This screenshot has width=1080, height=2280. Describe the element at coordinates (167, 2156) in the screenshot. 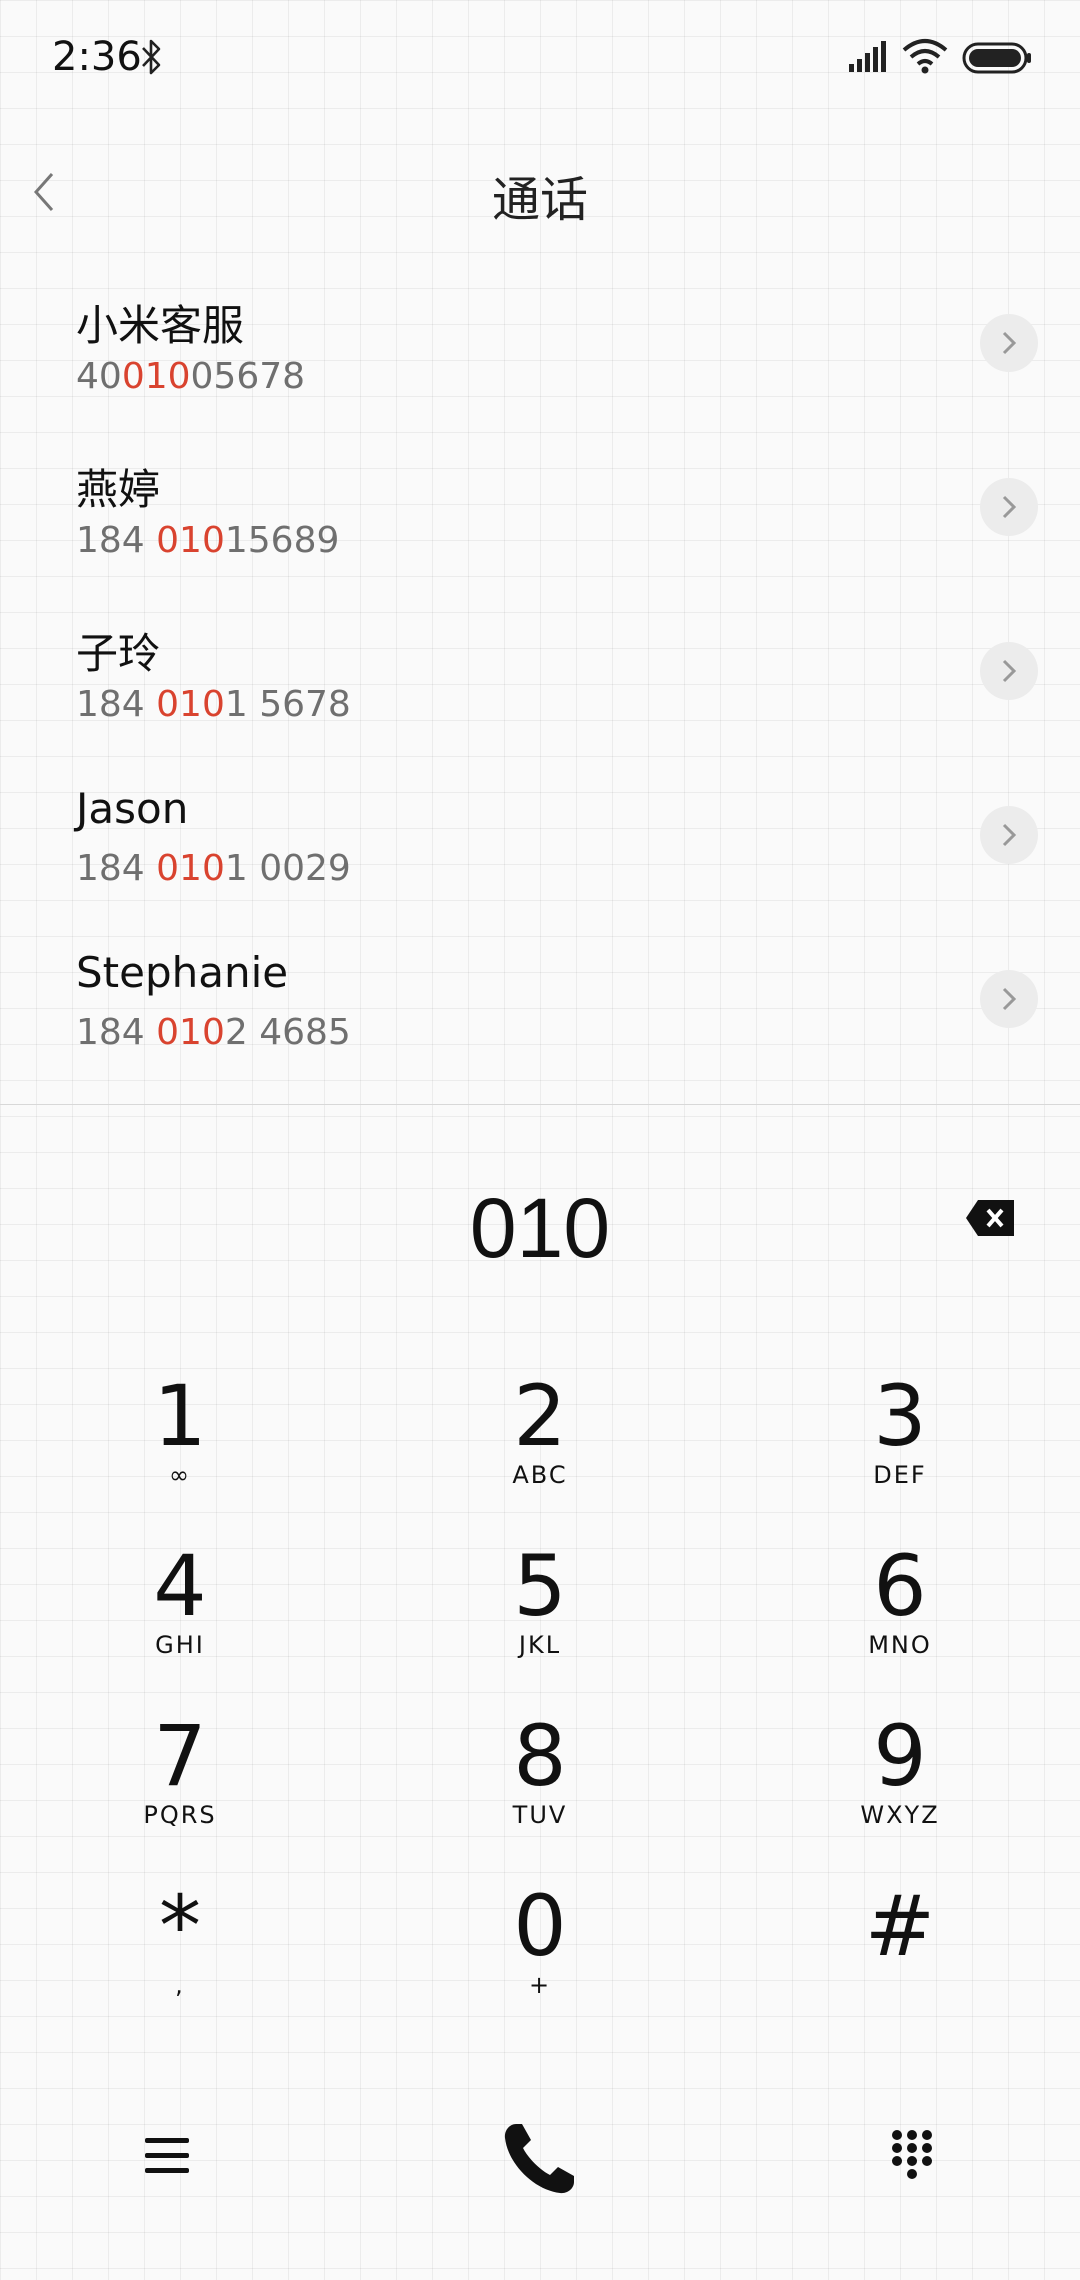

I see `menu-icon` at that location.